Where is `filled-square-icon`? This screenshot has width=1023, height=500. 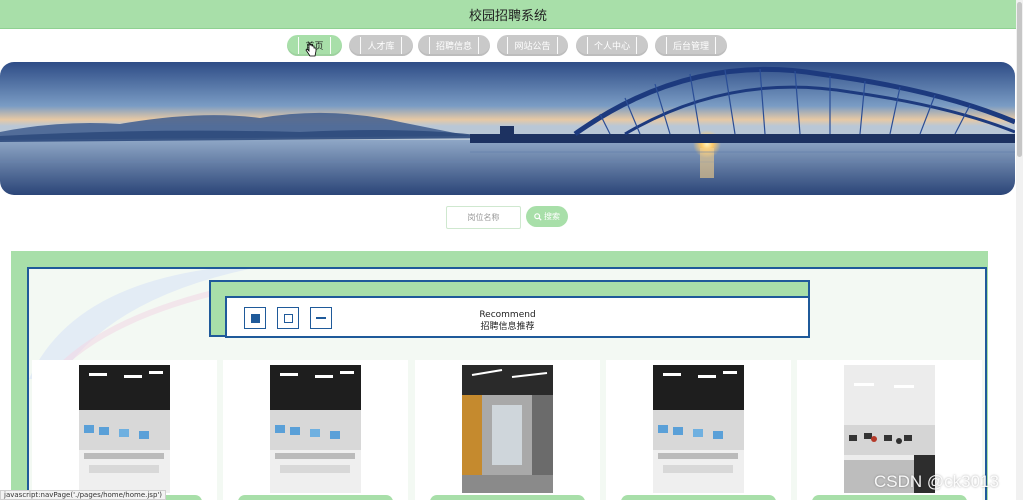
filled-square-icon is located at coordinates (255, 318).